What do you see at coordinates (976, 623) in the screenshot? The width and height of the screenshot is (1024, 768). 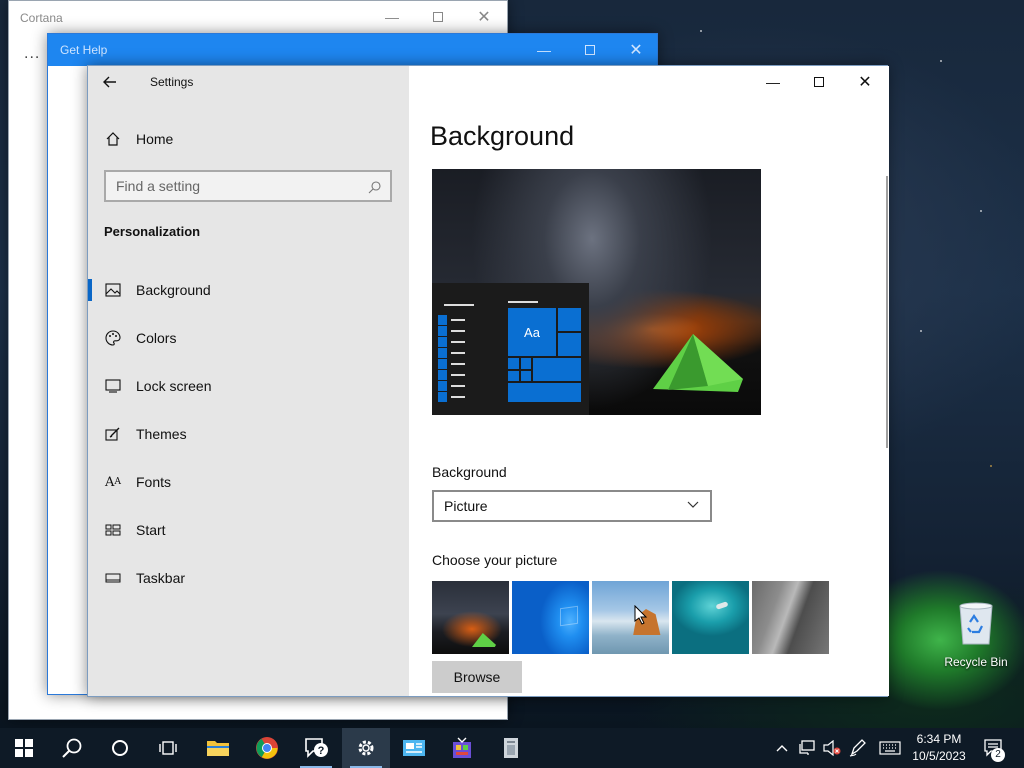 I see `recycle-bin-icon` at bounding box center [976, 623].